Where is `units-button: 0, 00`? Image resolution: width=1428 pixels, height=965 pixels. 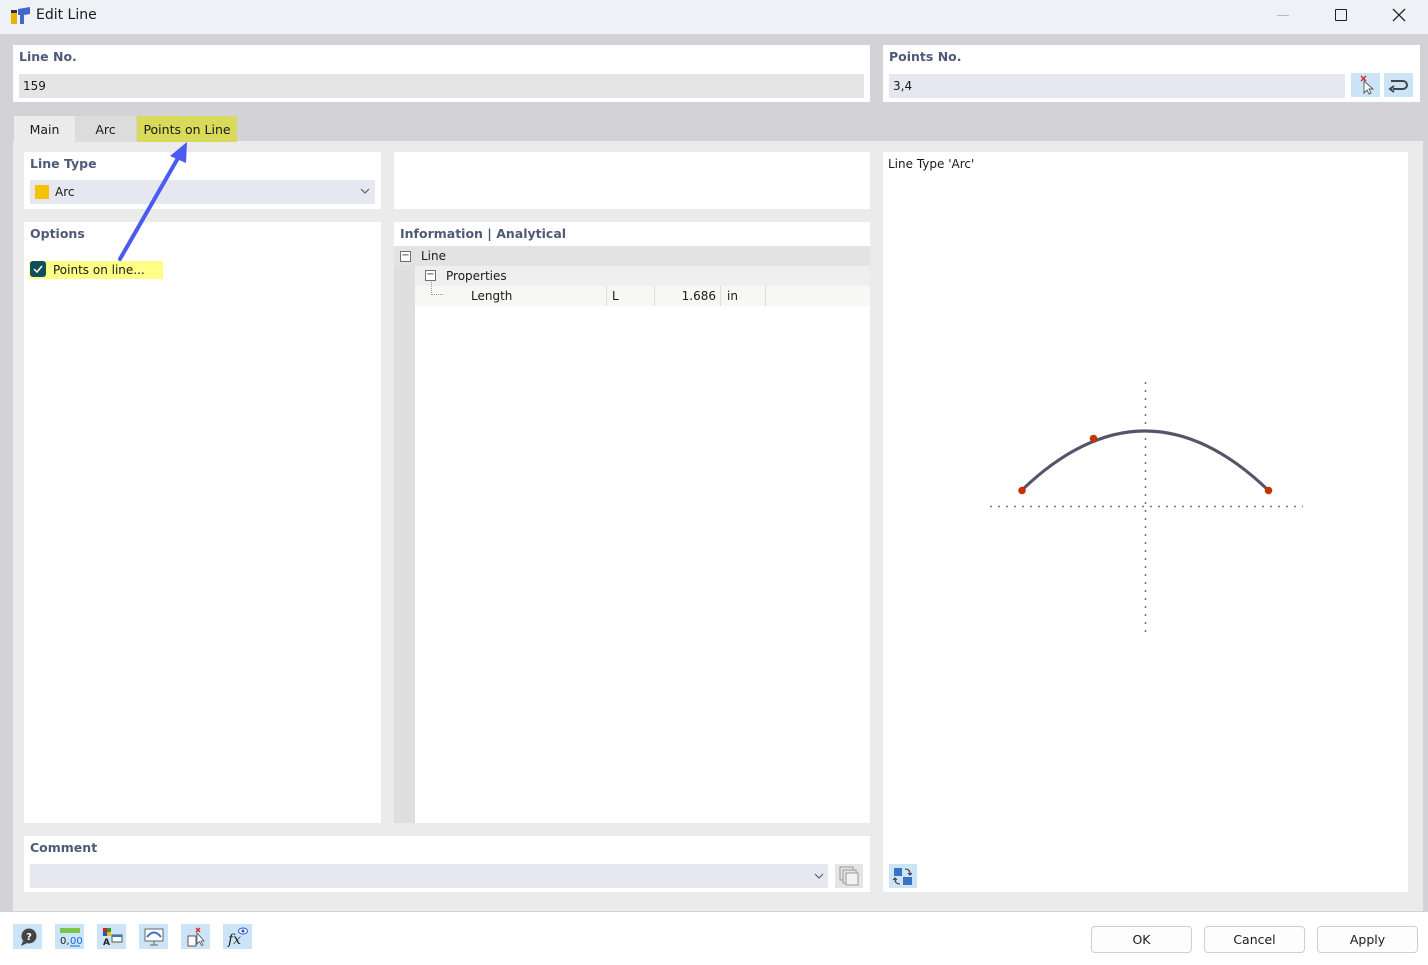 units-button: 0, 00 is located at coordinates (69, 936).